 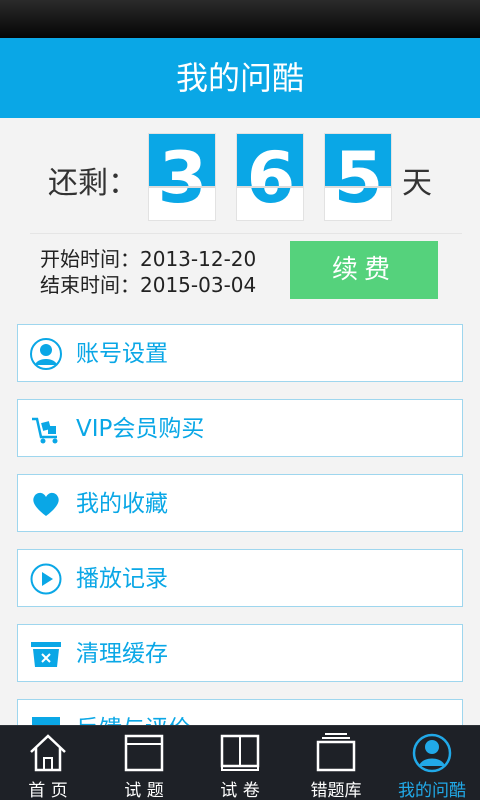 What do you see at coordinates (46, 579) in the screenshot?
I see `play-icon` at bounding box center [46, 579].